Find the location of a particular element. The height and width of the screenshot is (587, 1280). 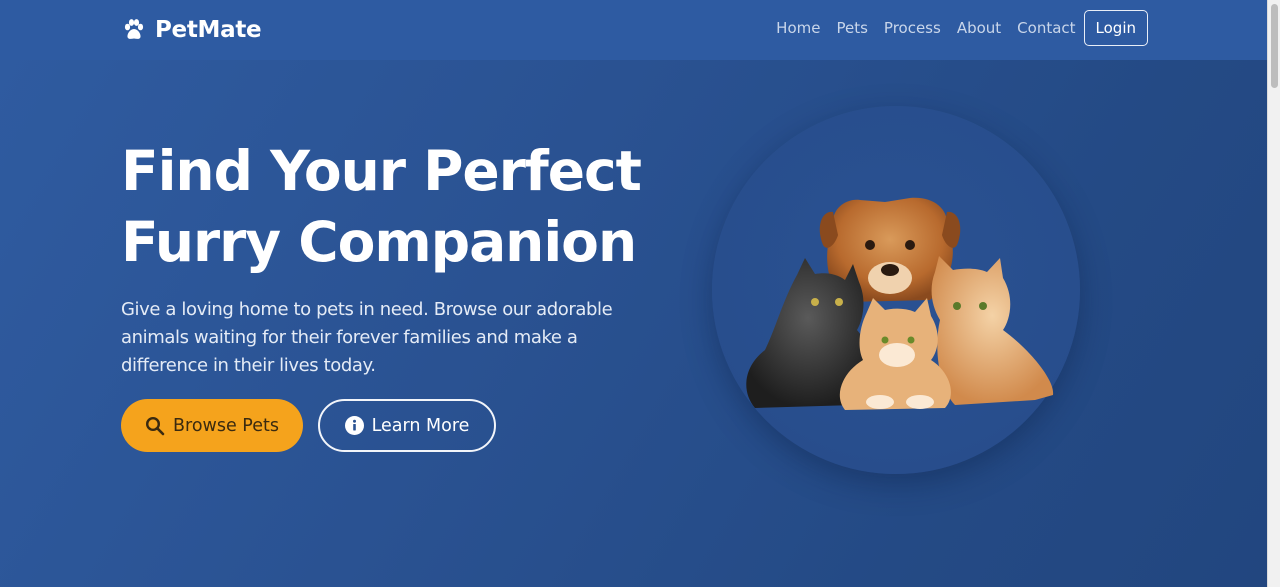

paw-icon is located at coordinates (134, 29).